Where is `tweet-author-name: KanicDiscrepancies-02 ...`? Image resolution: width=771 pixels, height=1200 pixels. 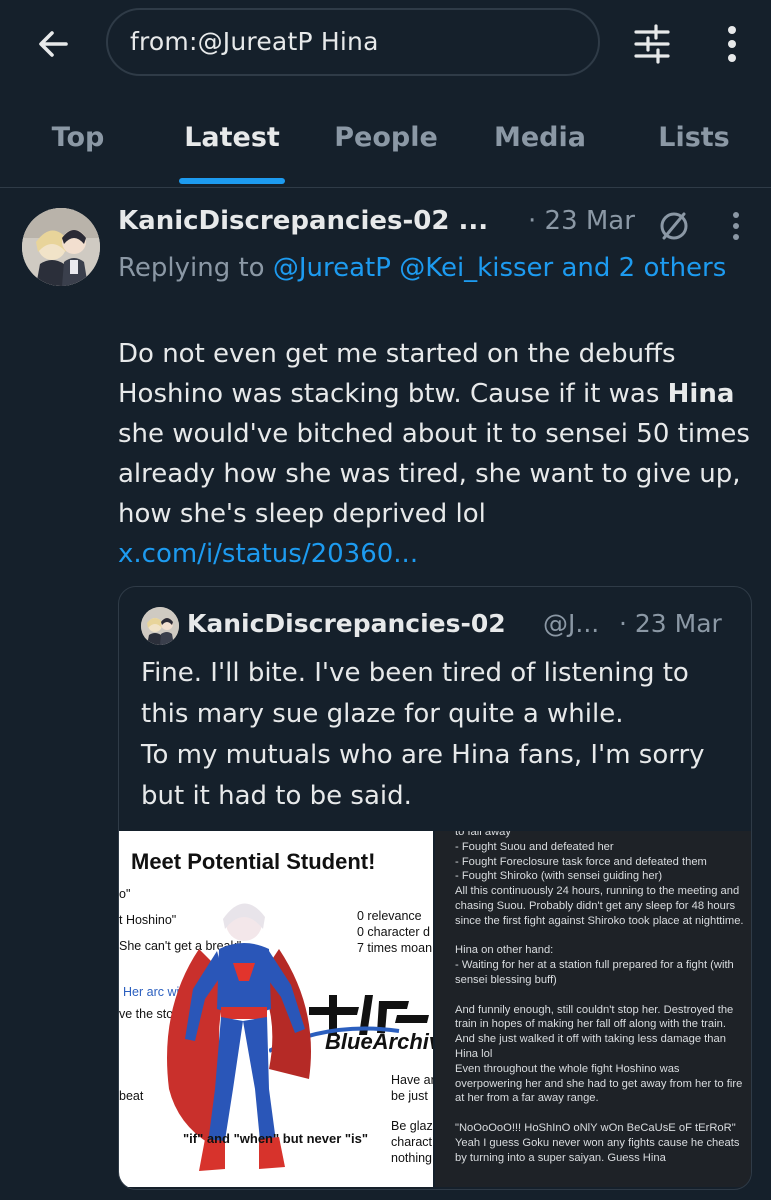
tweet-author-name: KanicDiscrepancies-02 ... is located at coordinates (303, 221).